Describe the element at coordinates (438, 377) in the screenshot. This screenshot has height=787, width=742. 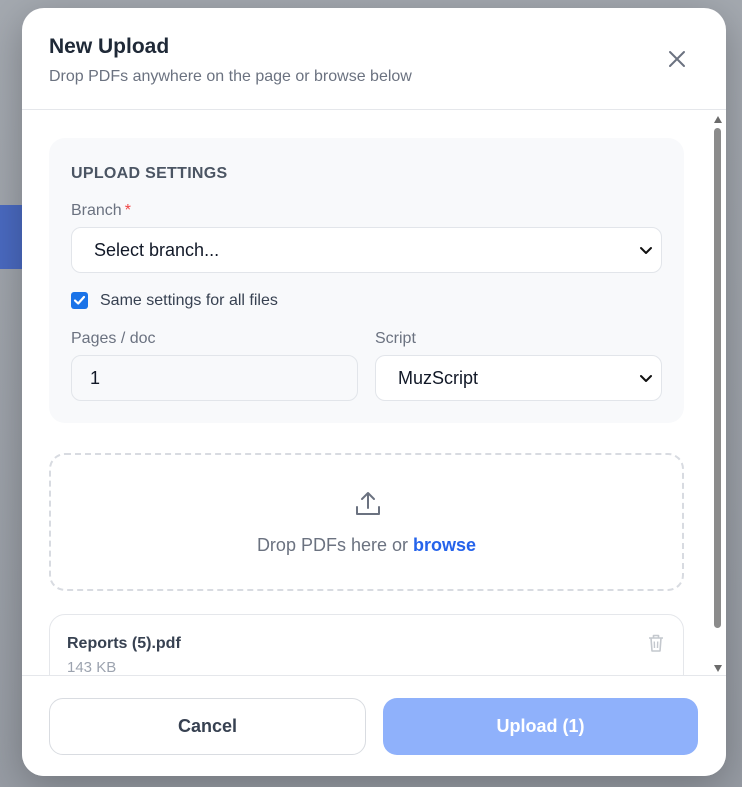
I see `script-select-value: MuzScript` at that location.